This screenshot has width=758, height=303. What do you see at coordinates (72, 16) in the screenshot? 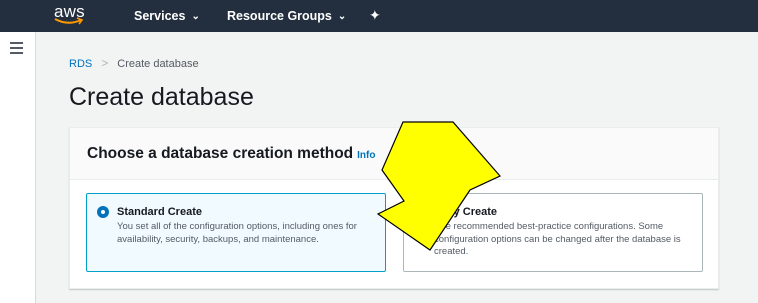
I see `aws-logo: aws` at bounding box center [72, 16].